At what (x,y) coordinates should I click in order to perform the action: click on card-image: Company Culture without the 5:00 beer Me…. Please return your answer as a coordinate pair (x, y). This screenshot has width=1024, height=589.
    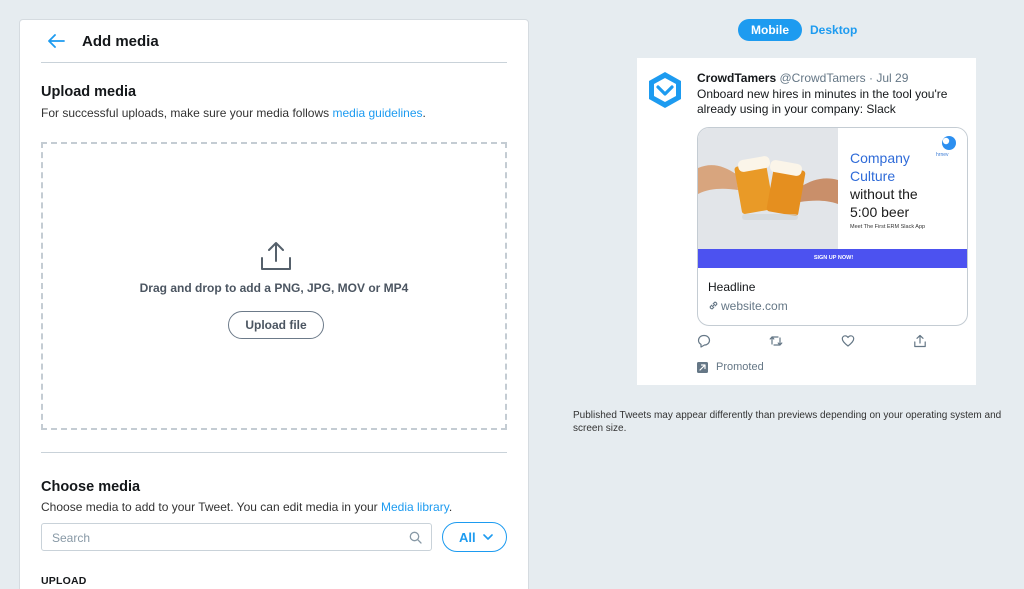
    Looking at the image, I should click on (832, 198).